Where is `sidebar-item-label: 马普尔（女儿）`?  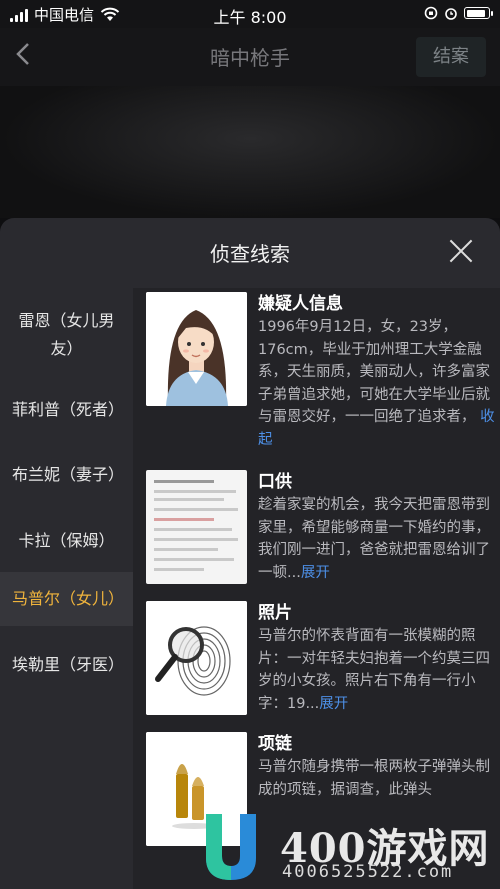
sidebar-item-label: 马普尔（女儿） is located at coordinates (68, 598).